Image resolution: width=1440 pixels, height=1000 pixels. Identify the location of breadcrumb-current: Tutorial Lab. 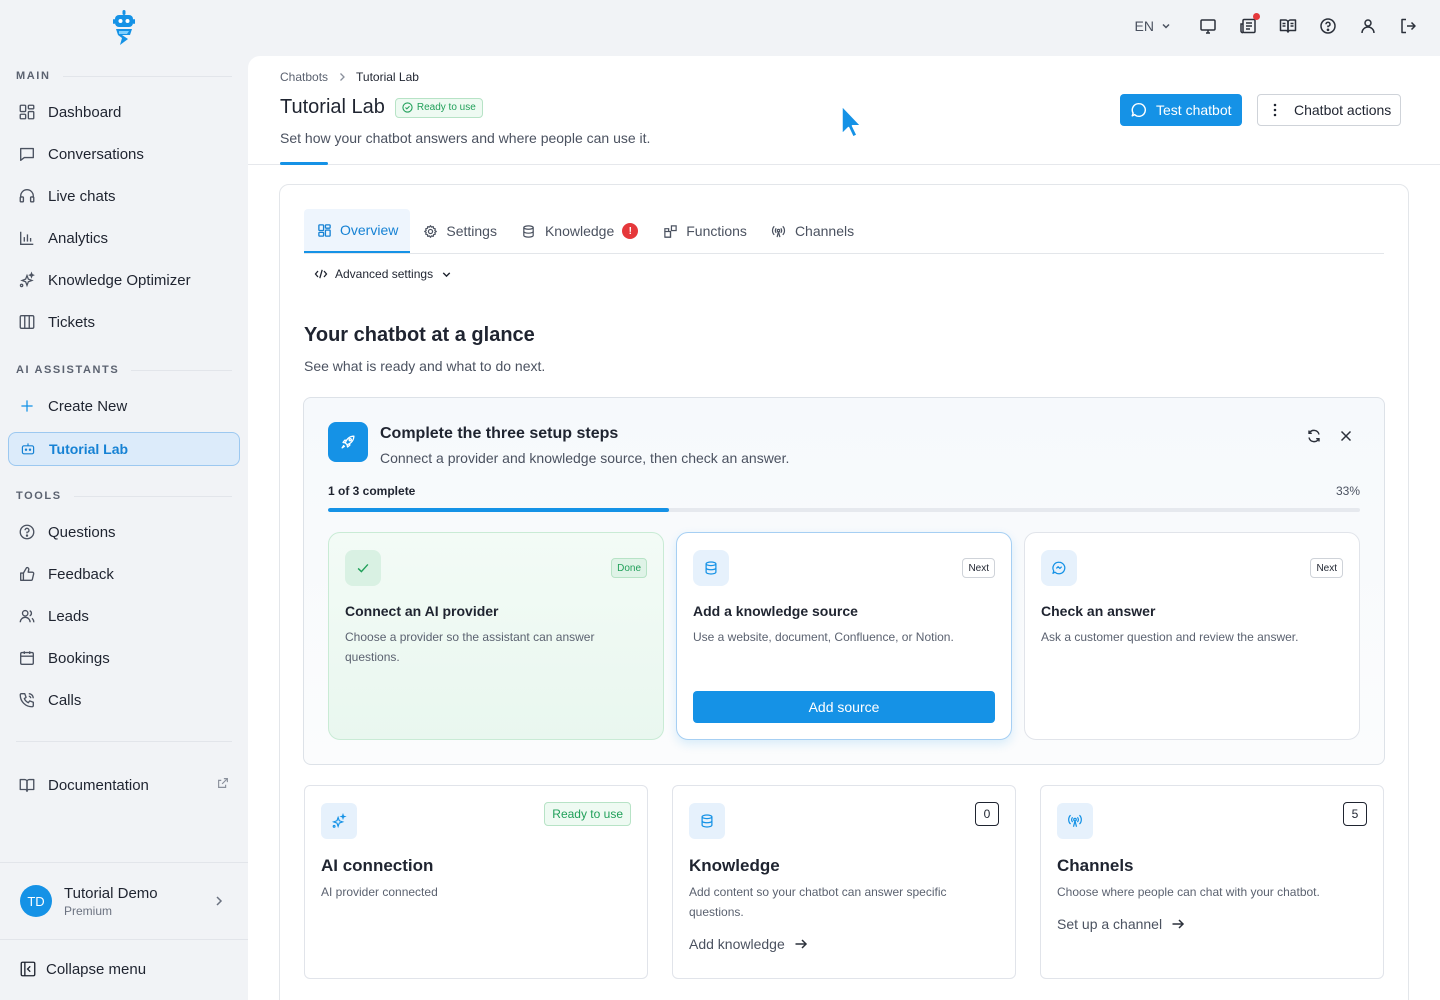
(387, 77).